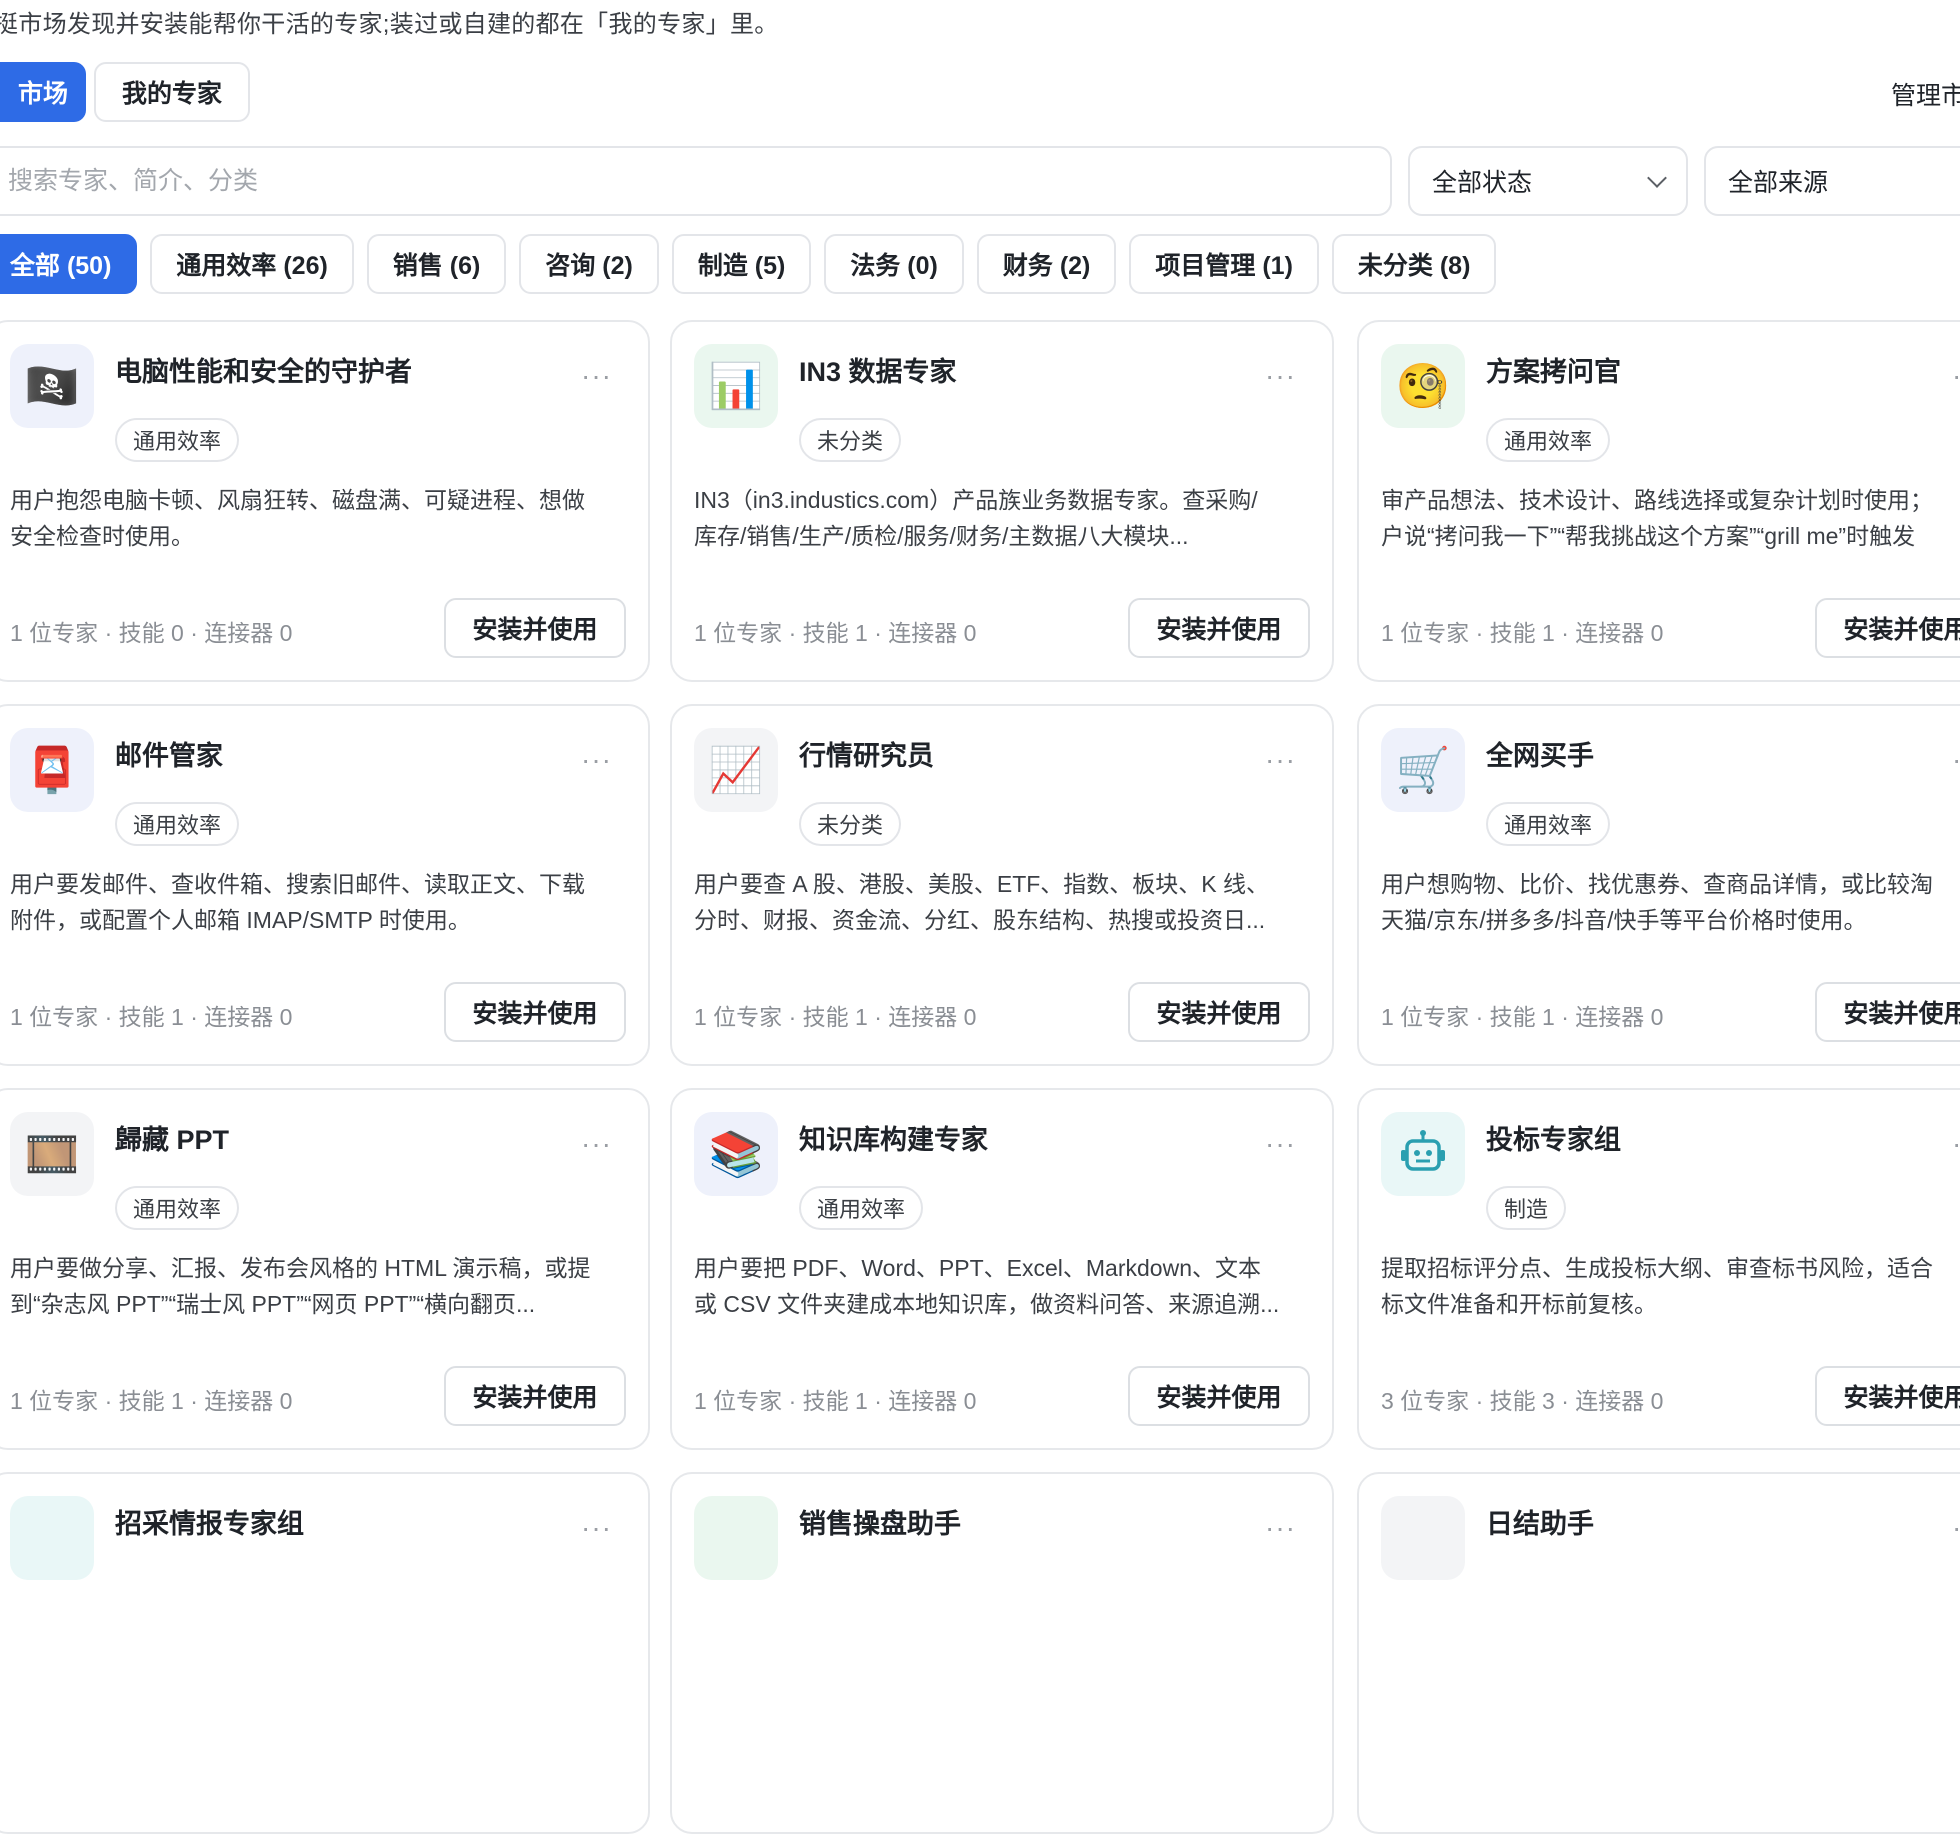  I want to click on tab-market: 市场, so click(43, 92).